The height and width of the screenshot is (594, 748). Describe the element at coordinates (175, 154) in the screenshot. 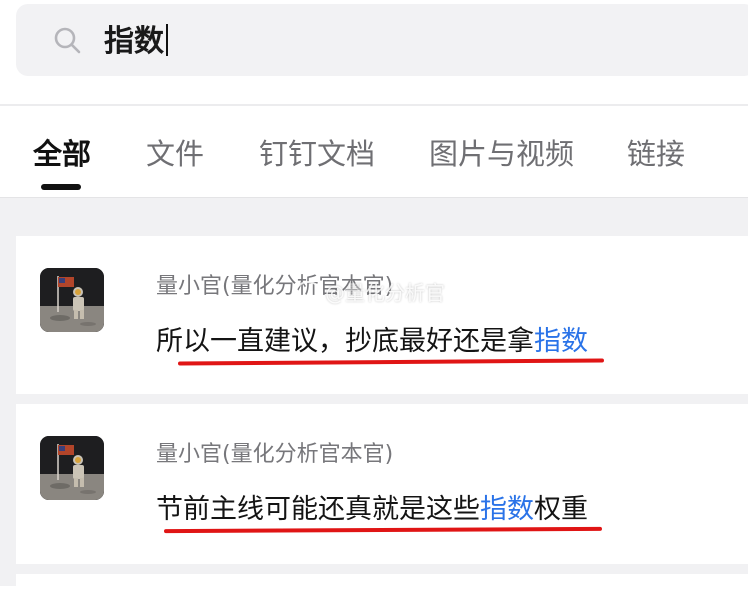

I see `tab-files: 文件` at that location.